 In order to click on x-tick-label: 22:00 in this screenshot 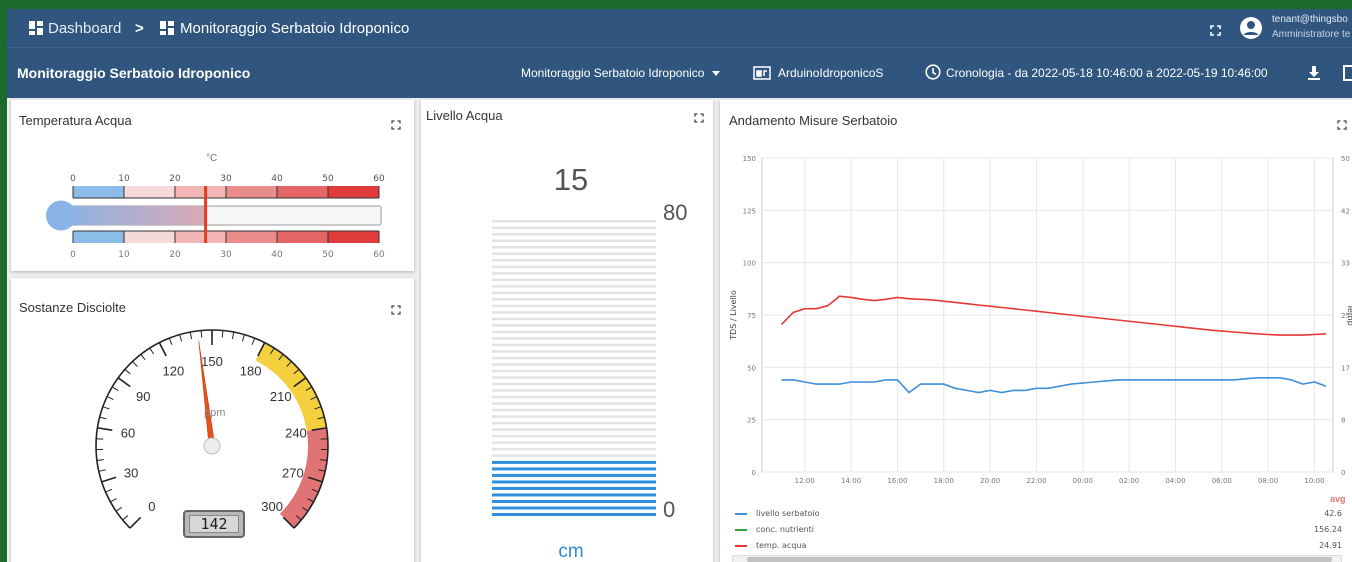, I will do `click(1036, 481)`.